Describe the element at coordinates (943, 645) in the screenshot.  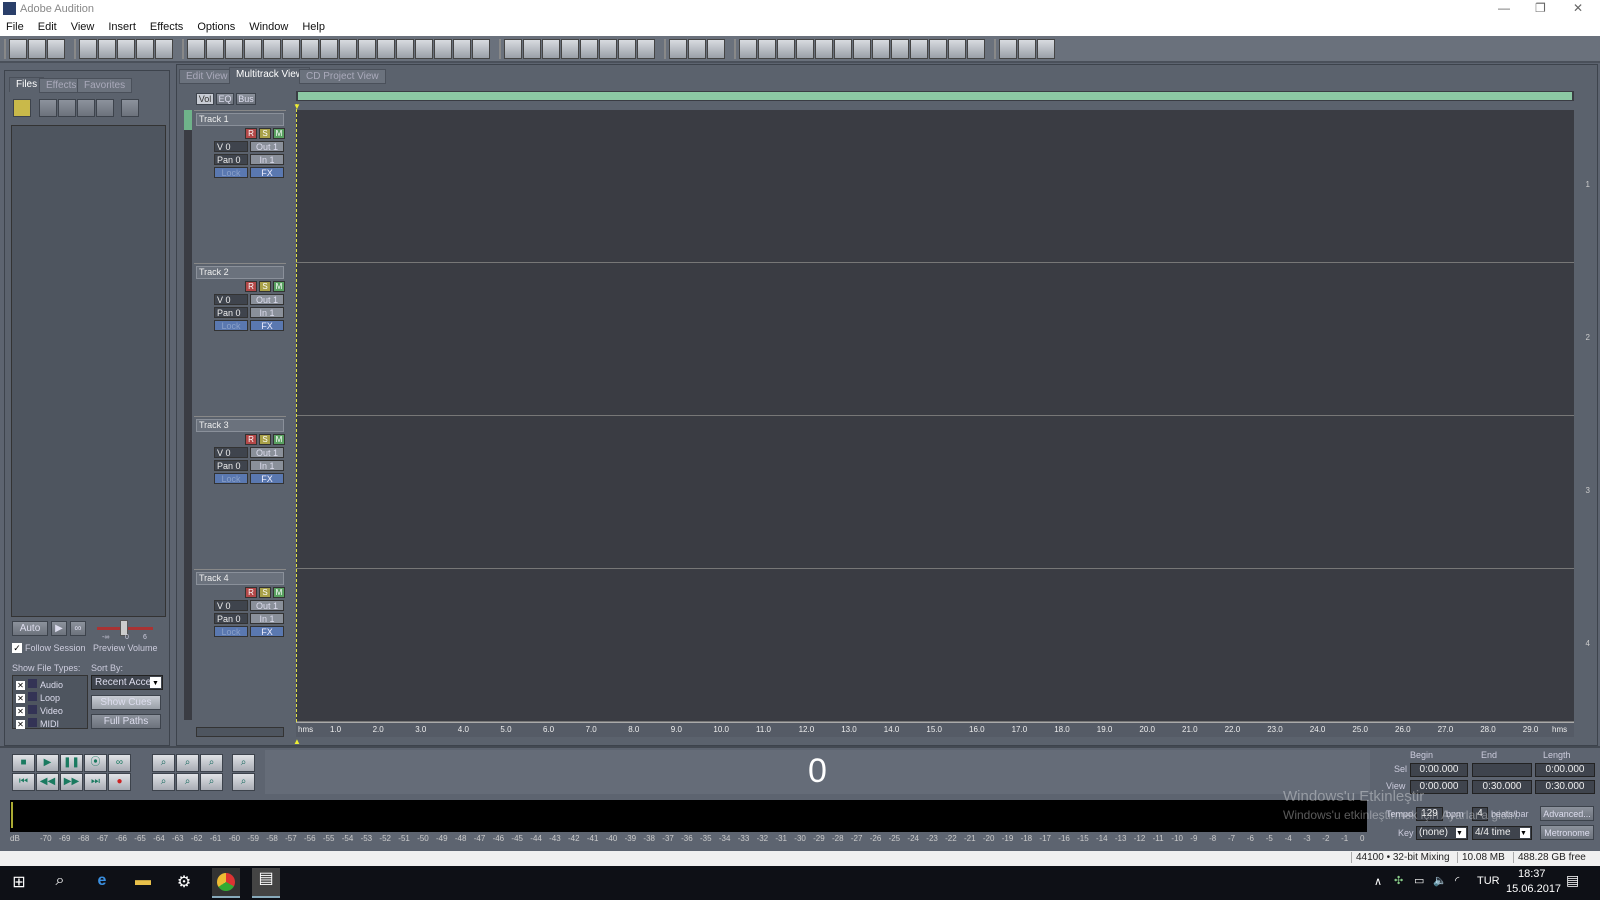
I see `track-lane: 4` at that location.